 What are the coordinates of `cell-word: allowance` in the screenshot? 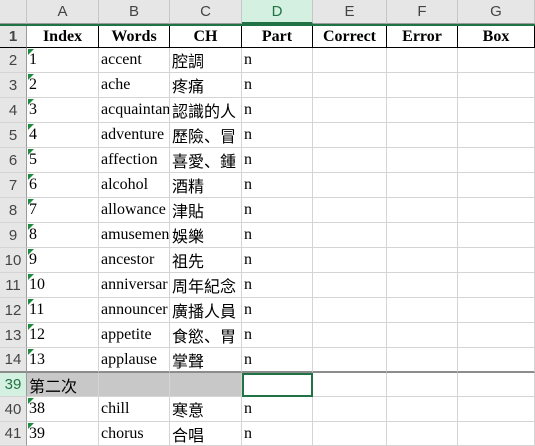 It's located at (134, 210).